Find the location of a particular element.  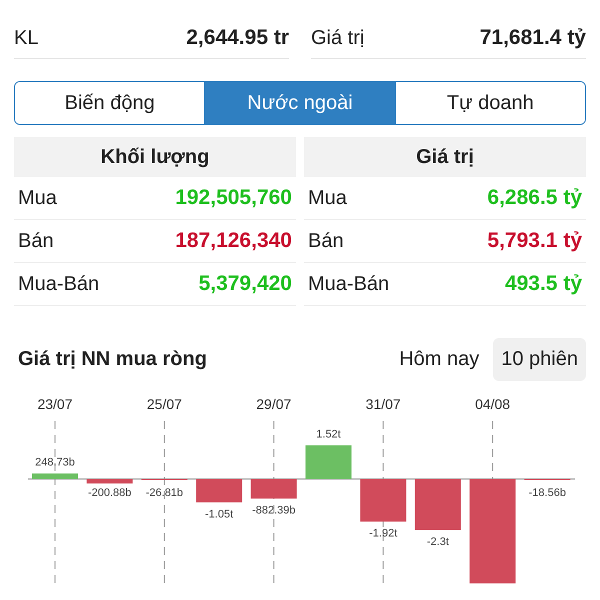

tab: Nước ngoài is located at coordinates (299, 103).